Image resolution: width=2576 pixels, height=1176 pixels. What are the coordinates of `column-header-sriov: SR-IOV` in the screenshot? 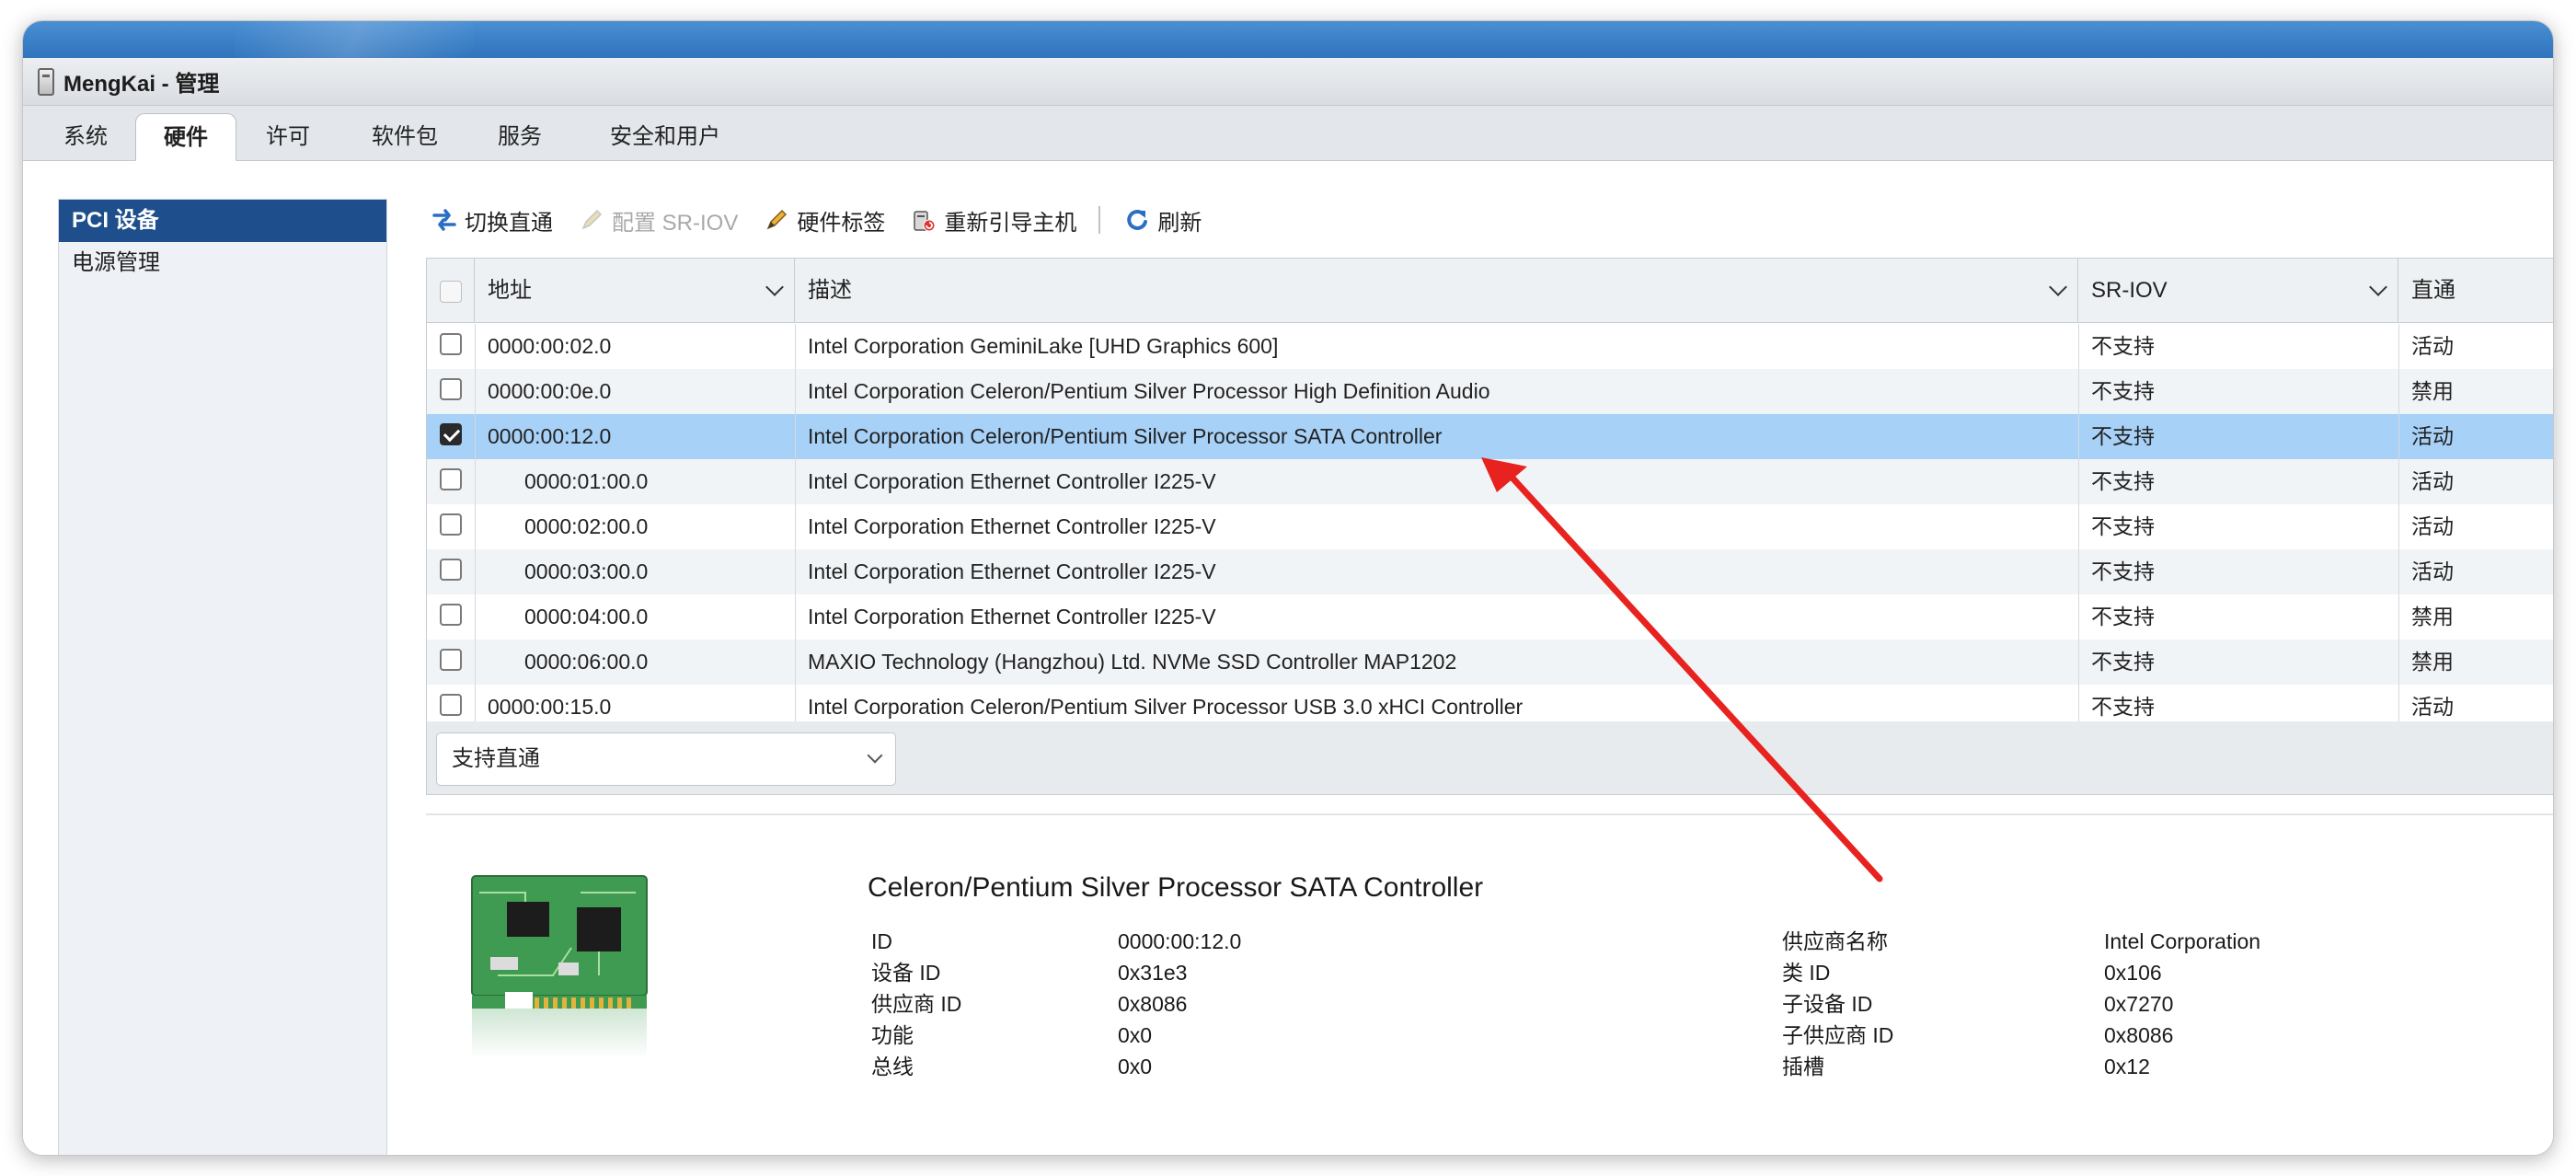 It's located at (2238, 291).